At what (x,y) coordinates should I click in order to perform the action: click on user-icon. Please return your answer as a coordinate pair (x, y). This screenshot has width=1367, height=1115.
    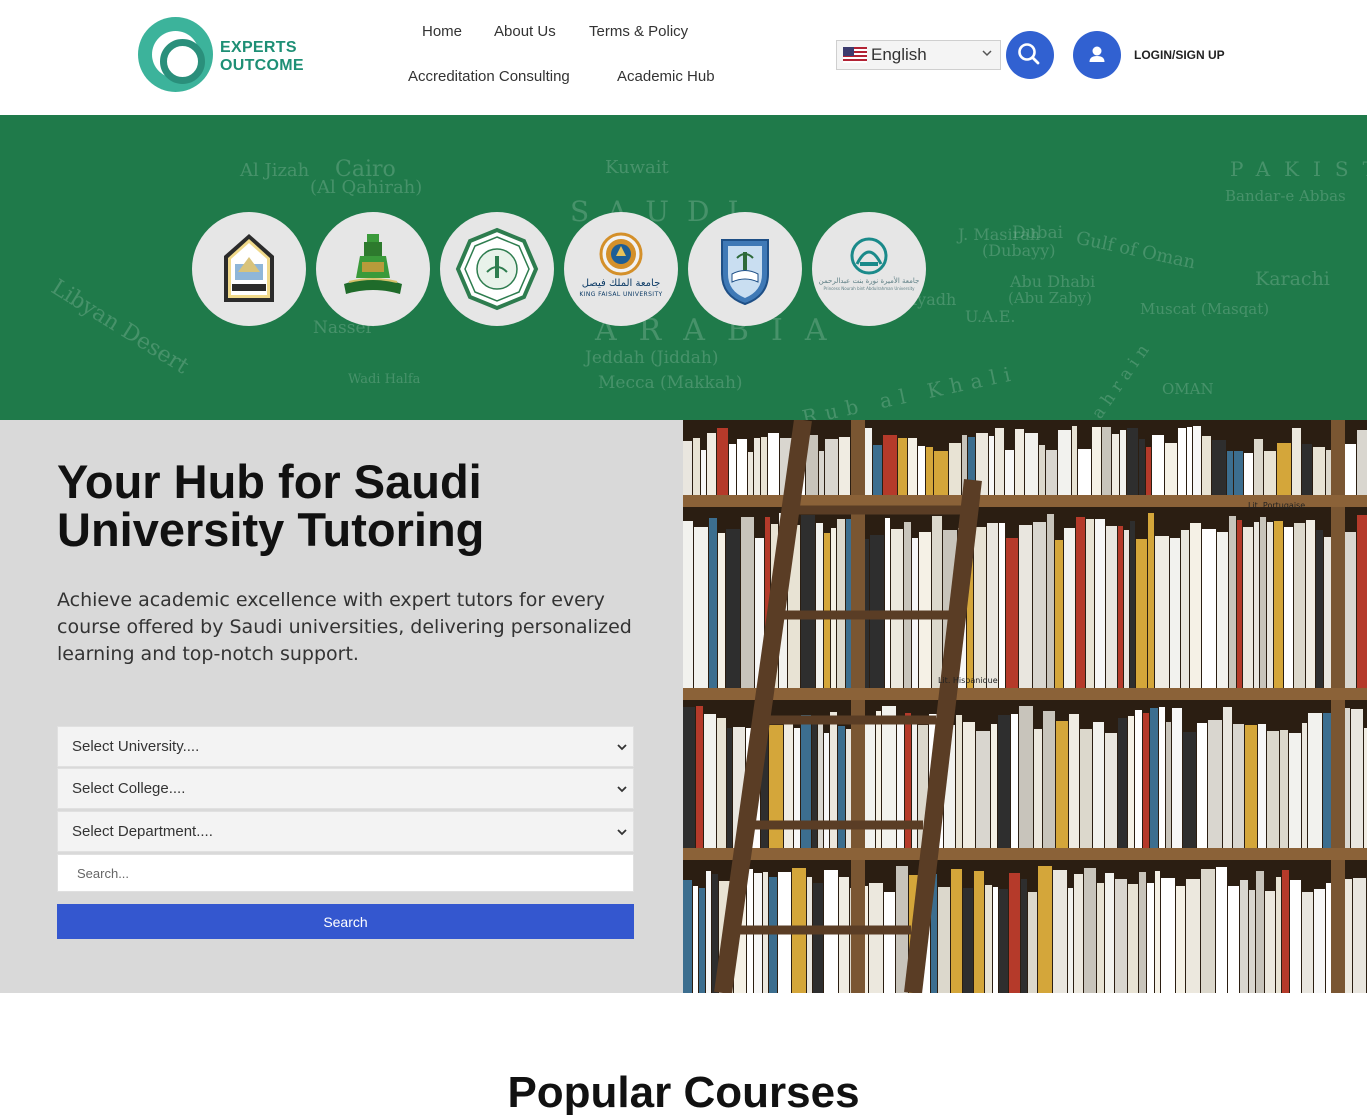
    Looking at the image, I should click on (1097, 54).